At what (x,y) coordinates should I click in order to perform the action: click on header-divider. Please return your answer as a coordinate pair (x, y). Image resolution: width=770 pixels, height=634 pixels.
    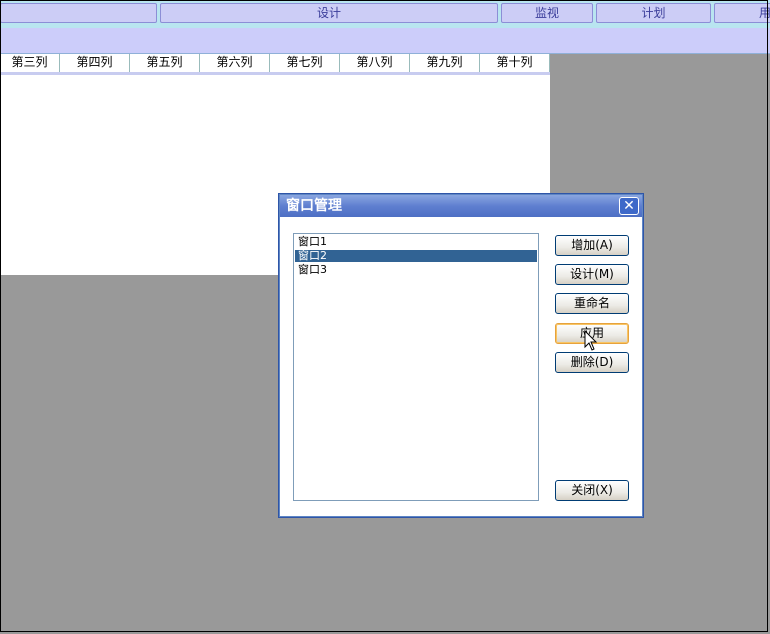
    Looking at the image, I should click on (275, 73).